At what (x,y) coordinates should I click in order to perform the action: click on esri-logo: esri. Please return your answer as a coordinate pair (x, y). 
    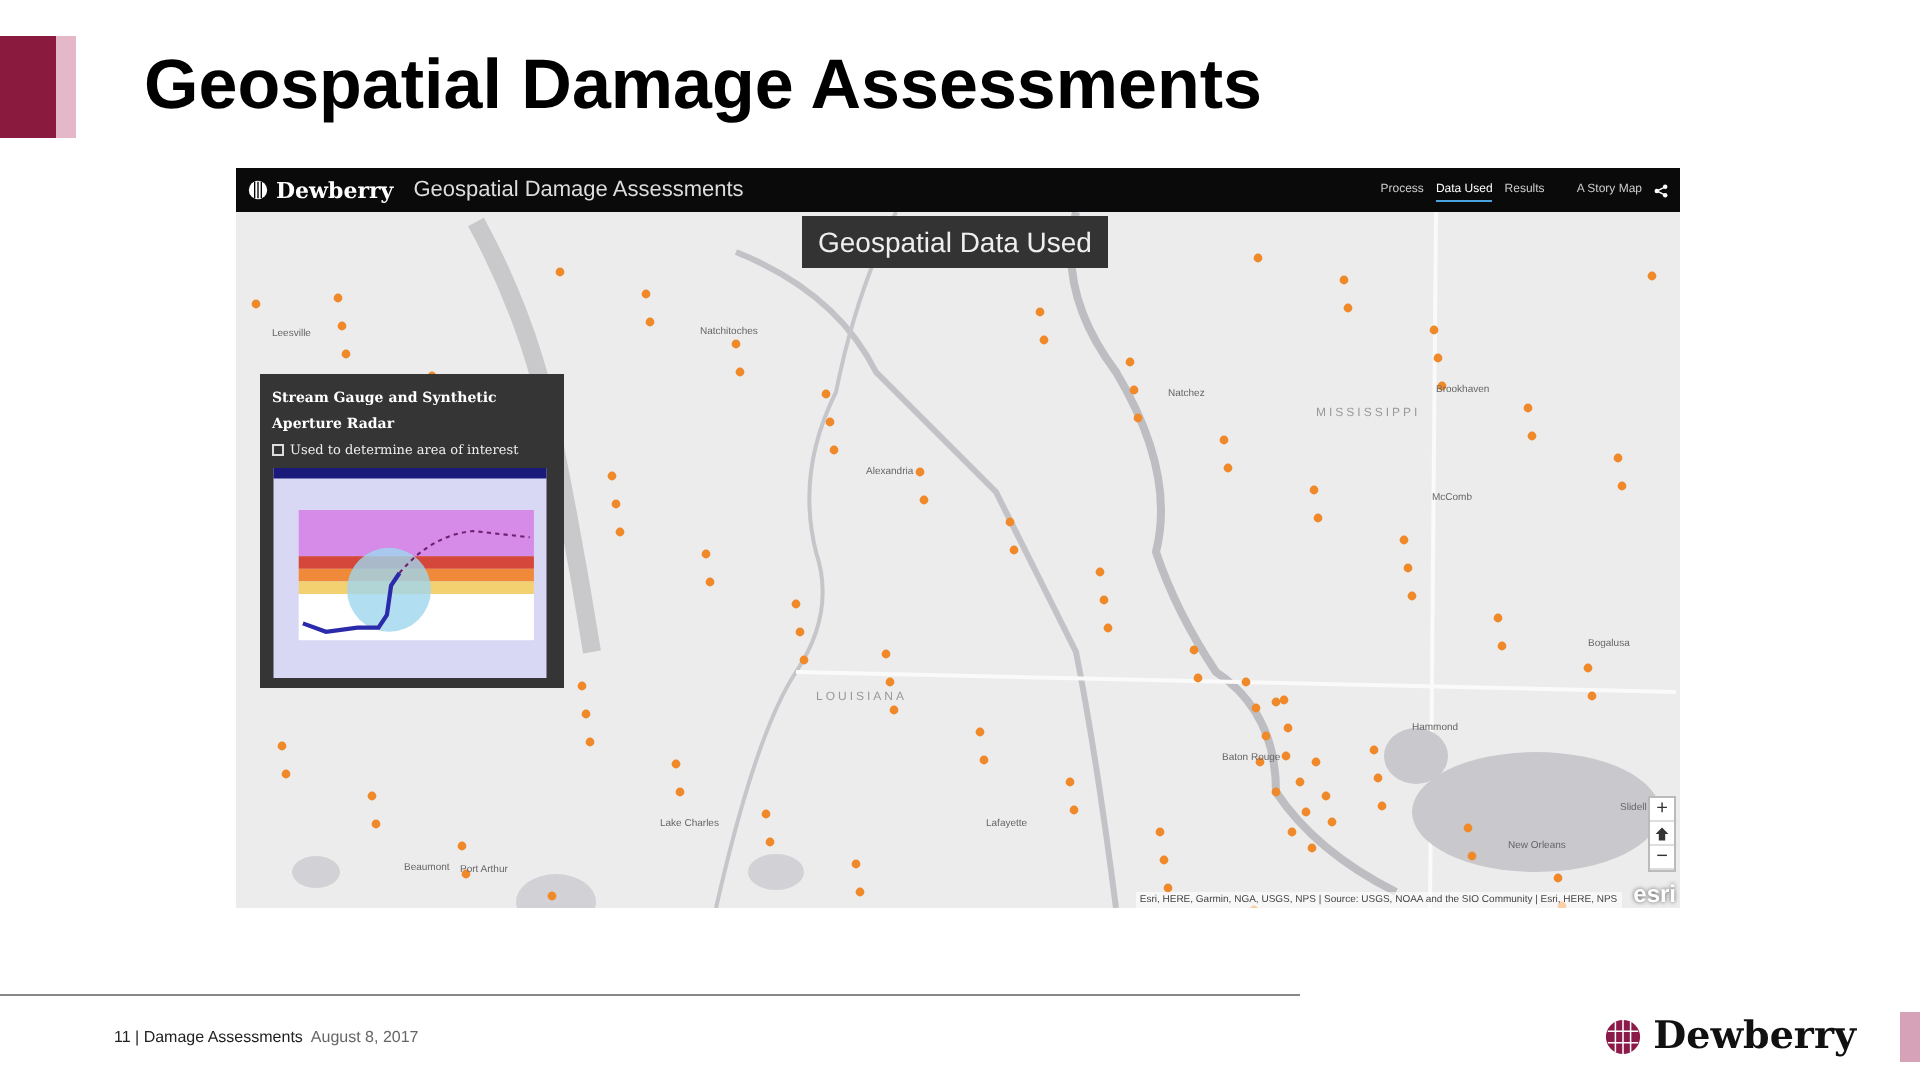
    Looking at the image, I should click on (1655, 894).